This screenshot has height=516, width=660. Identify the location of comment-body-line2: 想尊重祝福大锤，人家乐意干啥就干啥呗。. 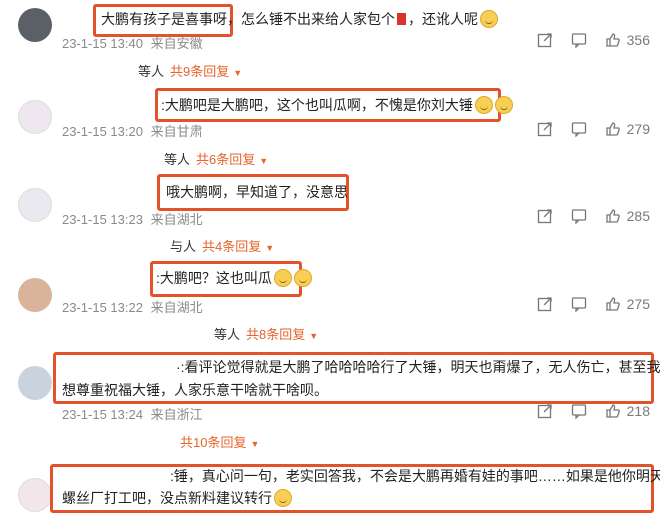
(195, 390).